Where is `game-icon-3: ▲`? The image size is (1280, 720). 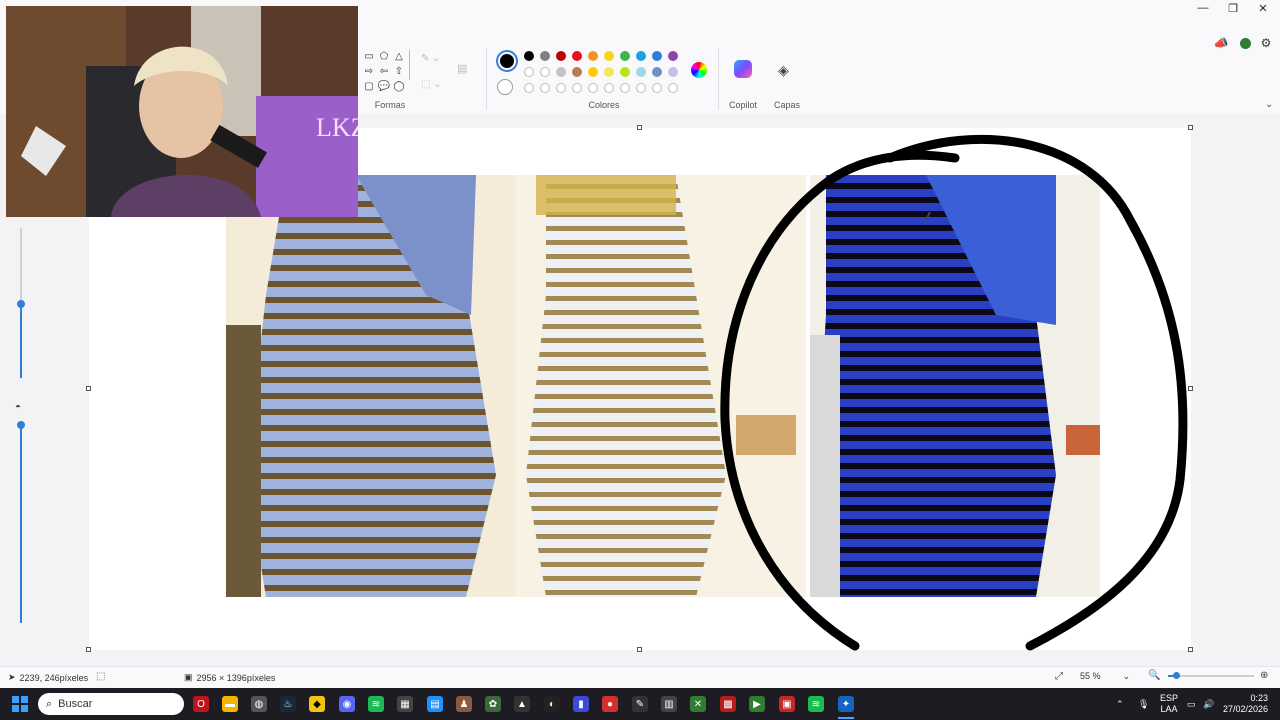 game-icon-3: ▲ is located at coordinates (522, 704).